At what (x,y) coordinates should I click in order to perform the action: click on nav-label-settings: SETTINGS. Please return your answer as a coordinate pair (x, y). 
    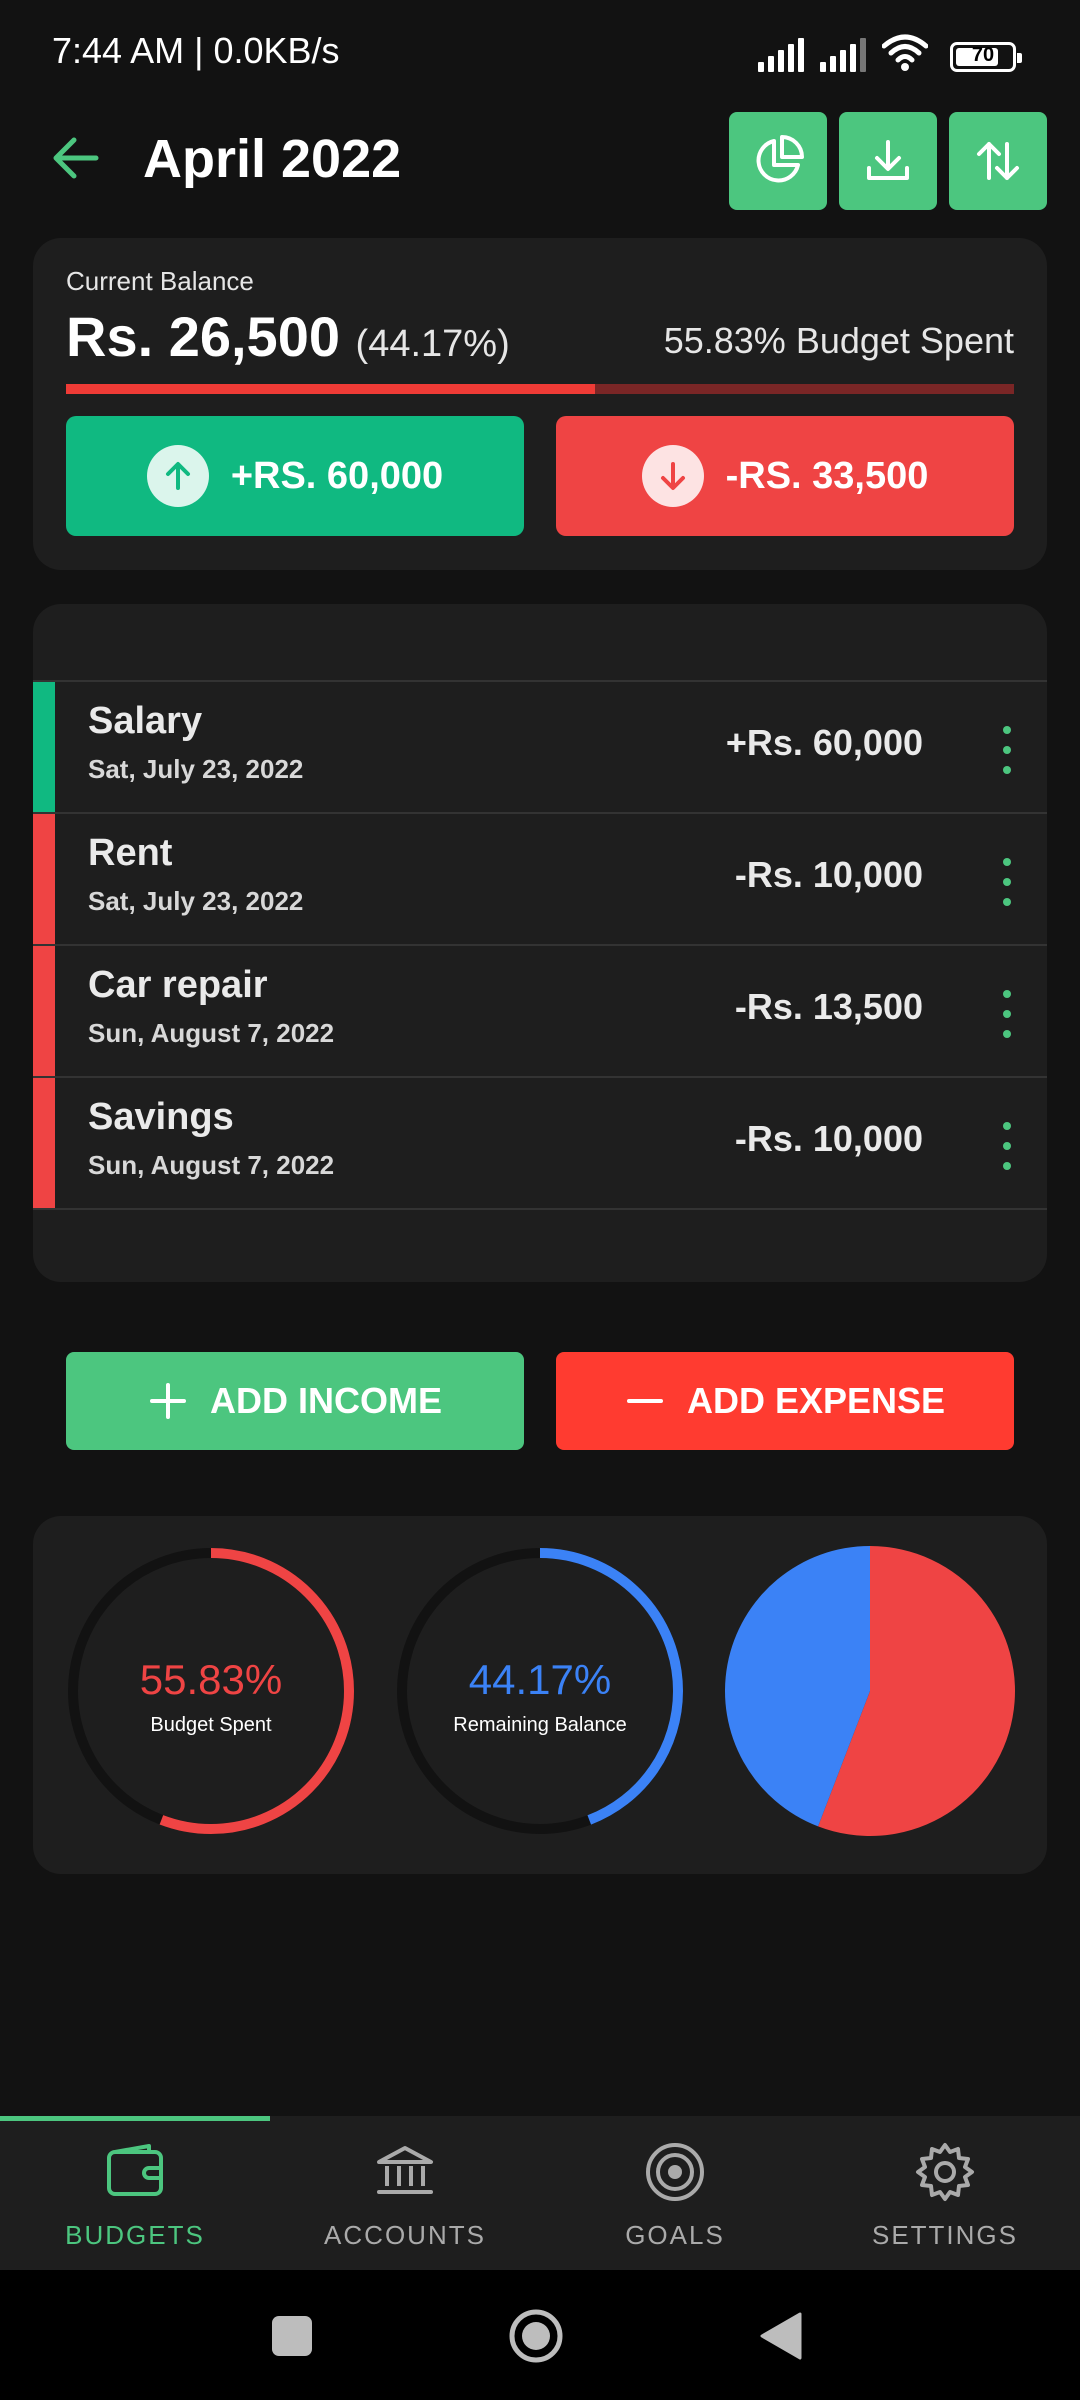
    Looking at the image, I should click on (944, 2235).